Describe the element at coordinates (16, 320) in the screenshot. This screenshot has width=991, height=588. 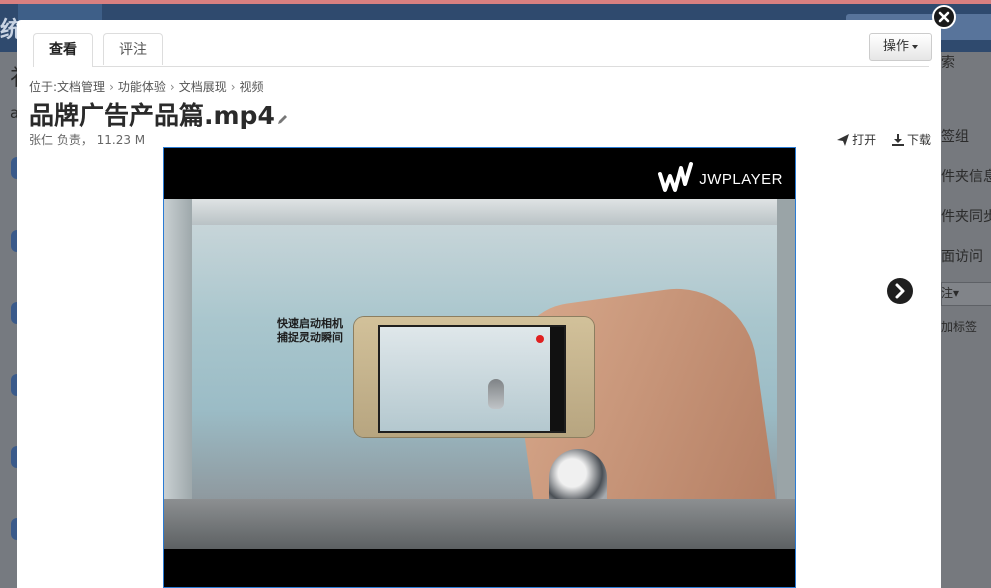
I see `background-left-panel: 祁 a` at that location.